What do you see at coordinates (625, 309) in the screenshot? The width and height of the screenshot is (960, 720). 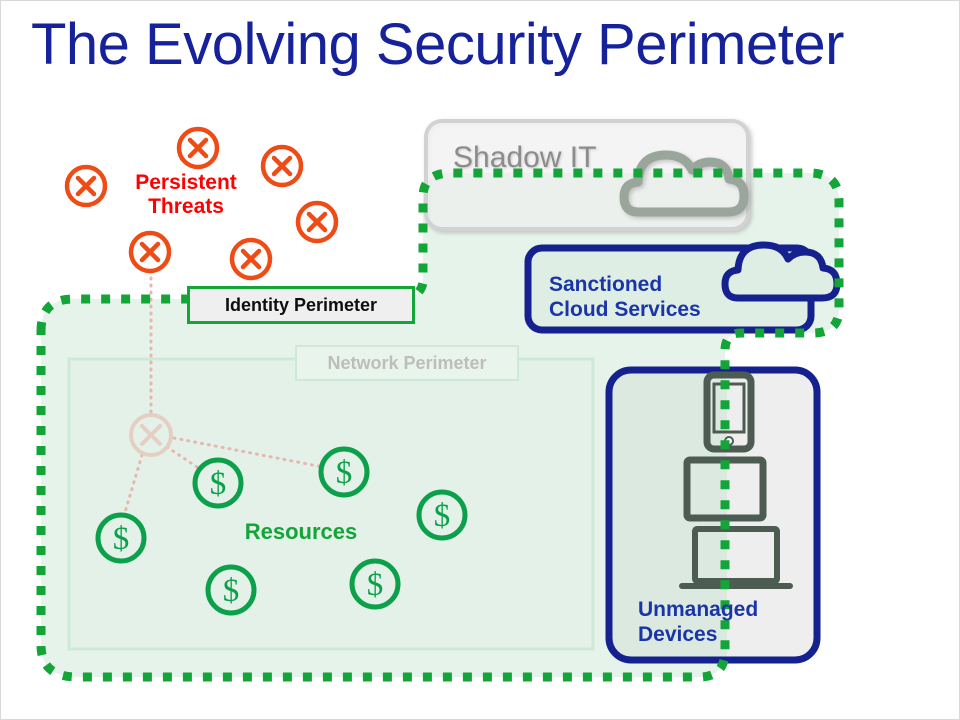 I see `sanctioned-line2: Cloud Services` at bounding box center [625, 309].